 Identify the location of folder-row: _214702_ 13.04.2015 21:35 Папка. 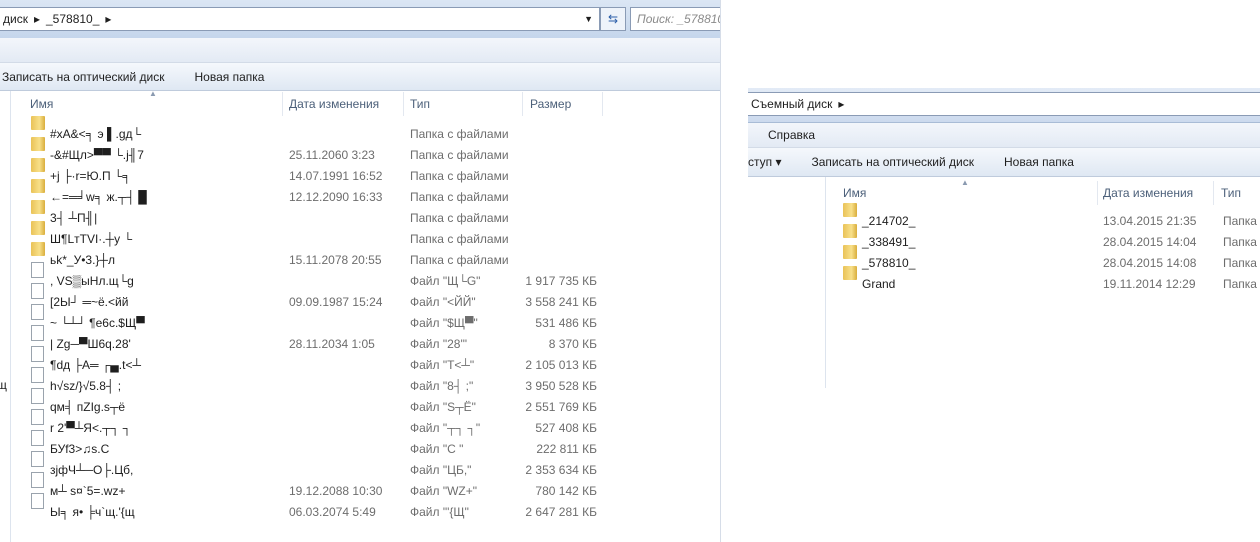
(1043, 217).